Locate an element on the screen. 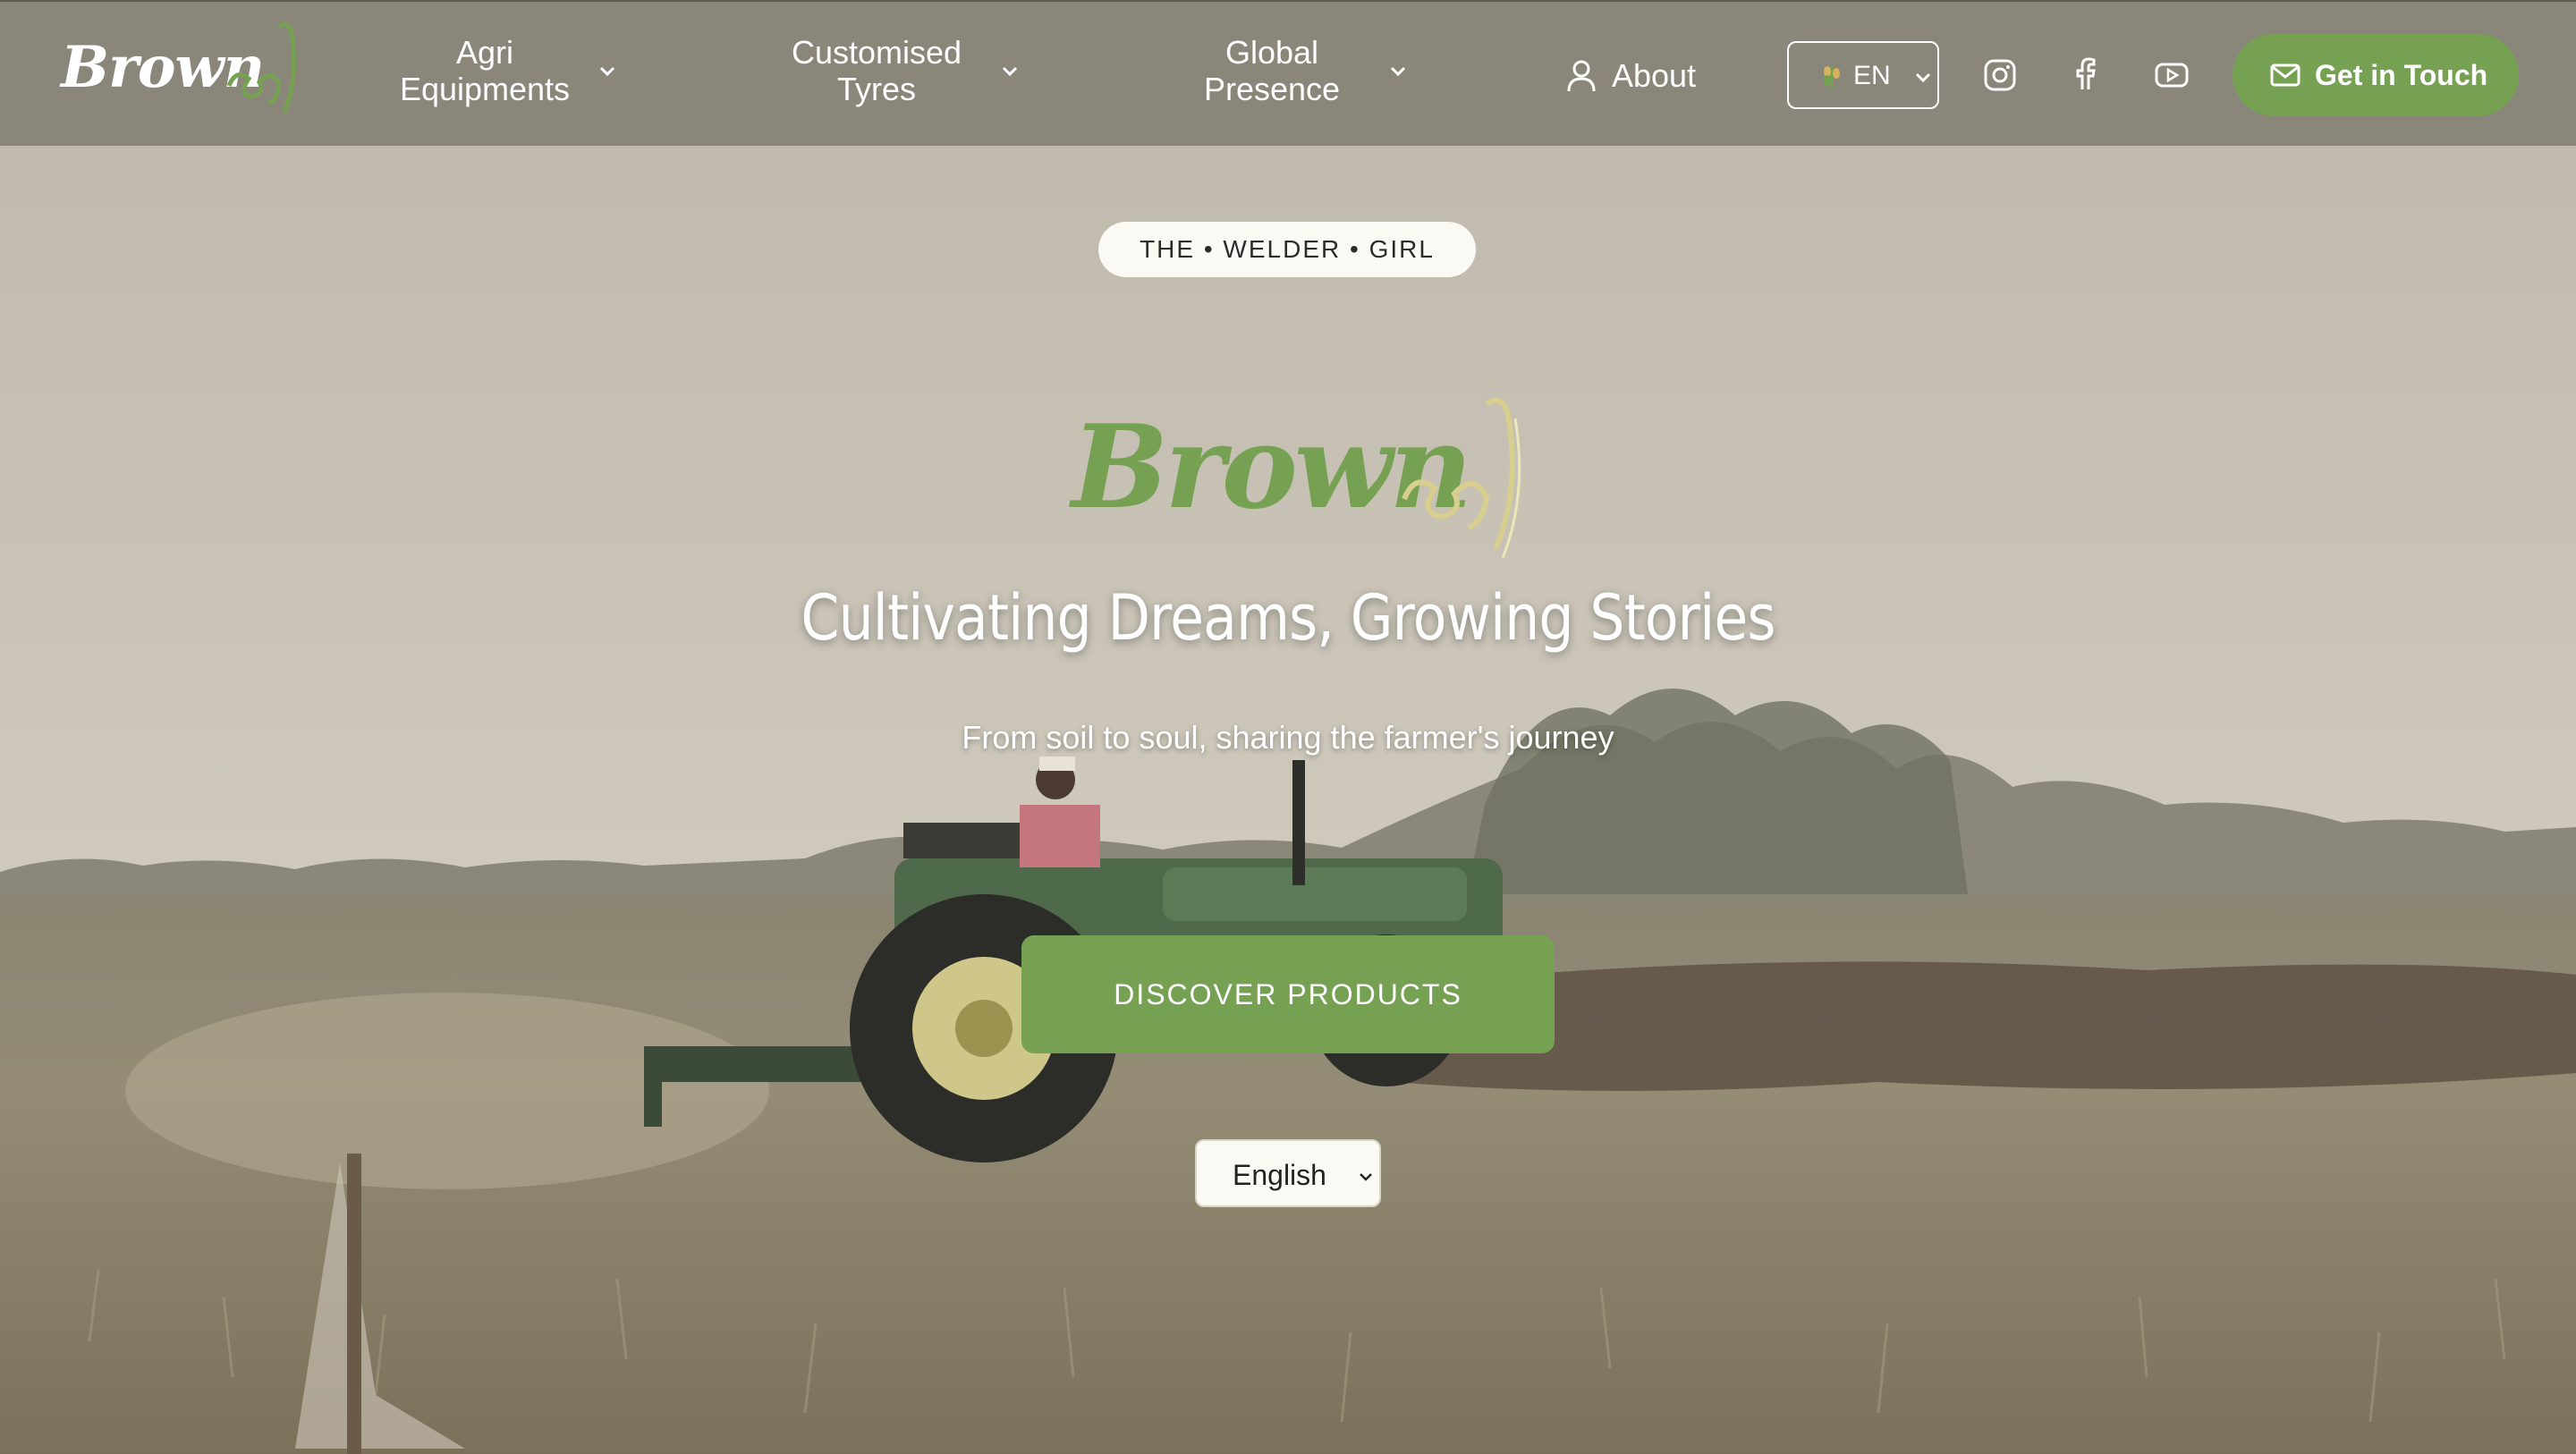 The height and width of the screenshot is (1454, 2576). language-select: English is located at coordinates (1288, 1173).